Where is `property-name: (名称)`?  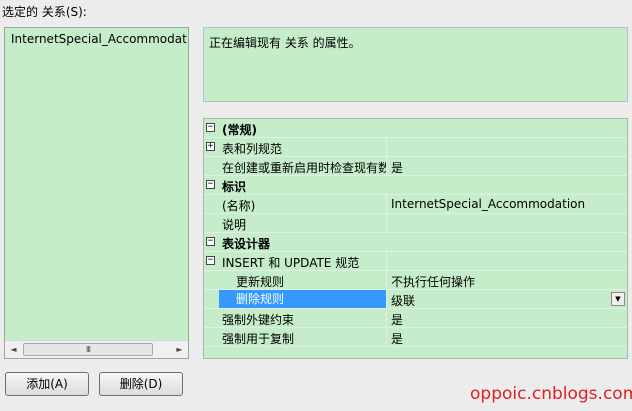 property-name: (名称) is located at coordinates (239, 206).